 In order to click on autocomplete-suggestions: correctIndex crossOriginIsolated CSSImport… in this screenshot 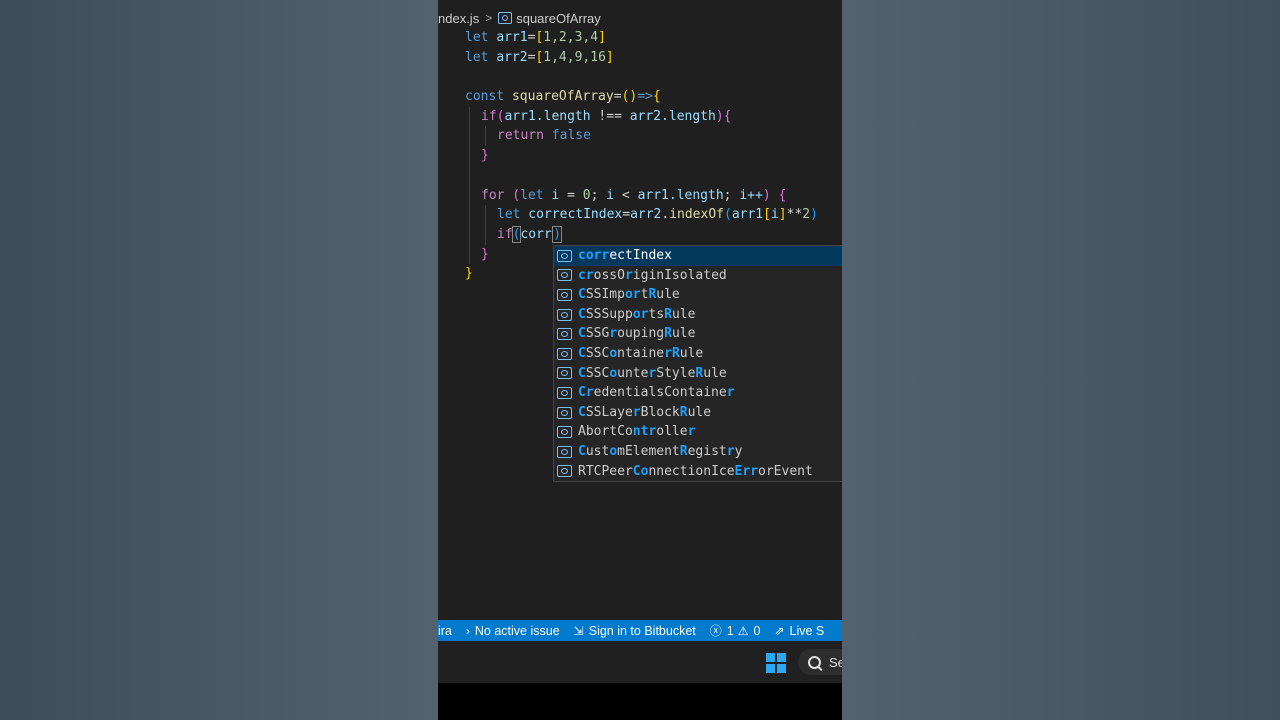, I will do `click(697, 364)`.